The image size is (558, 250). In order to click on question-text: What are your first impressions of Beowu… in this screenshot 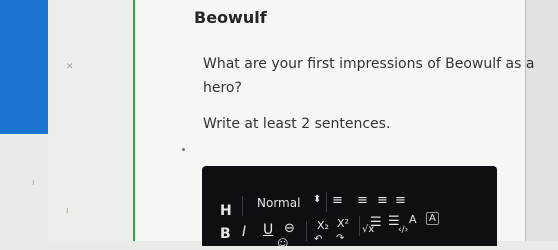, I will do `click(369, 64)`.